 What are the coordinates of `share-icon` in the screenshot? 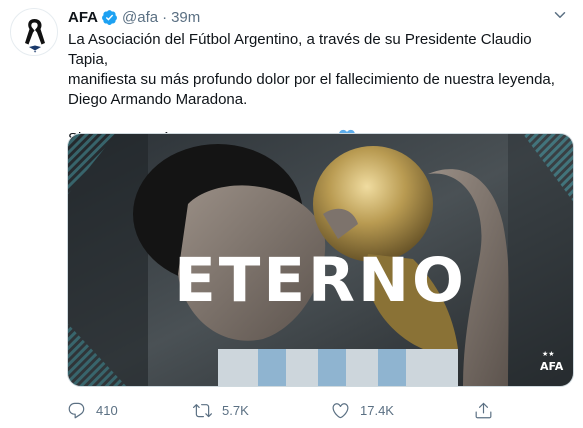 It's located at (483, 410).